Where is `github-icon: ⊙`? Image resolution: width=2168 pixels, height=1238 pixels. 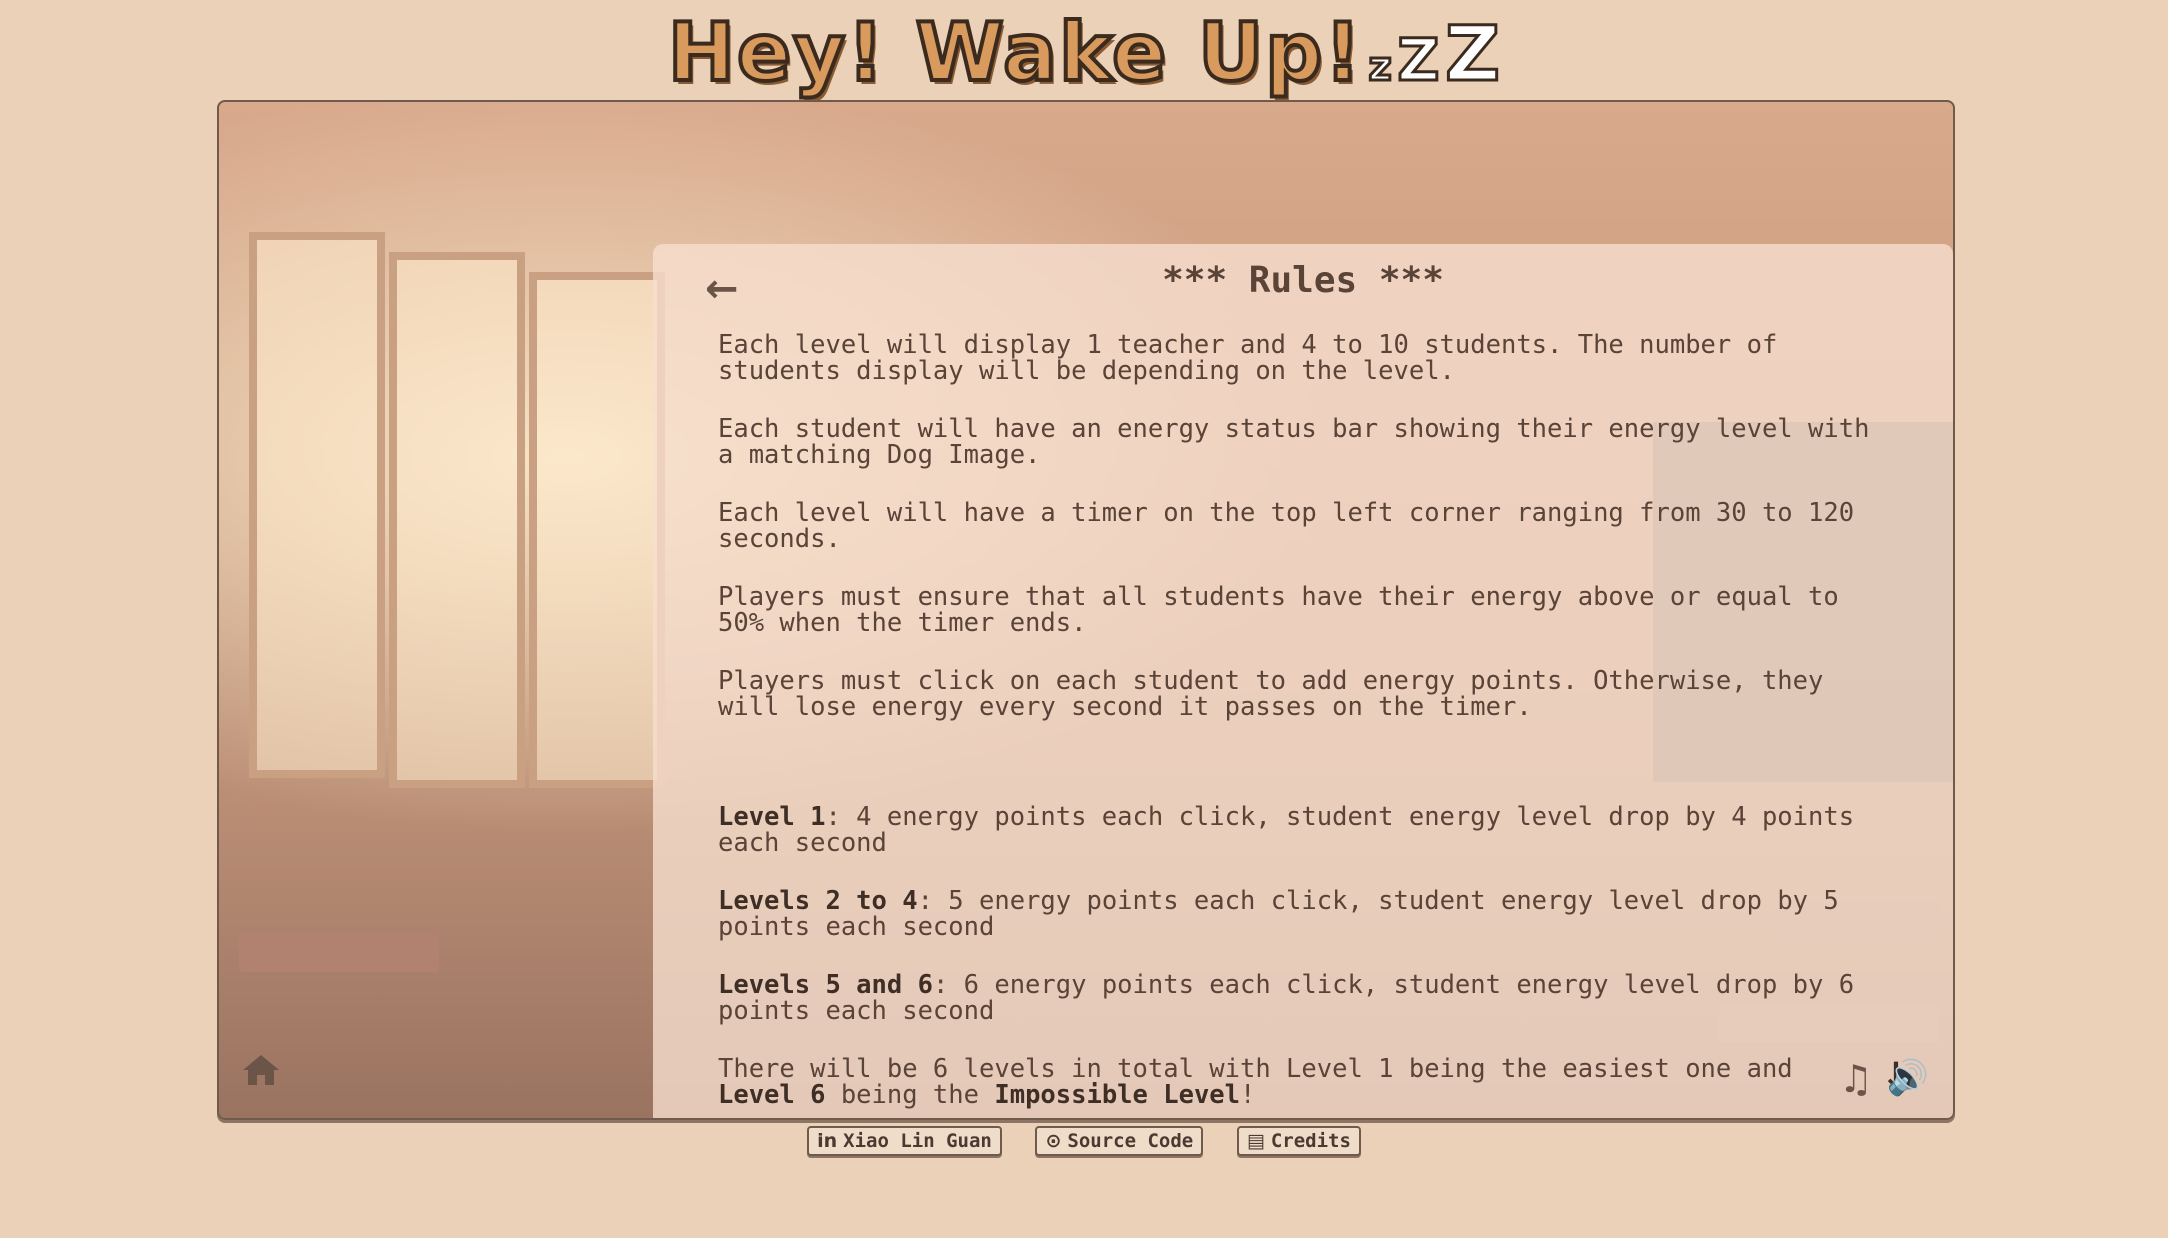 github-icon: ⊙ is located at coordinates (1053, 1141).